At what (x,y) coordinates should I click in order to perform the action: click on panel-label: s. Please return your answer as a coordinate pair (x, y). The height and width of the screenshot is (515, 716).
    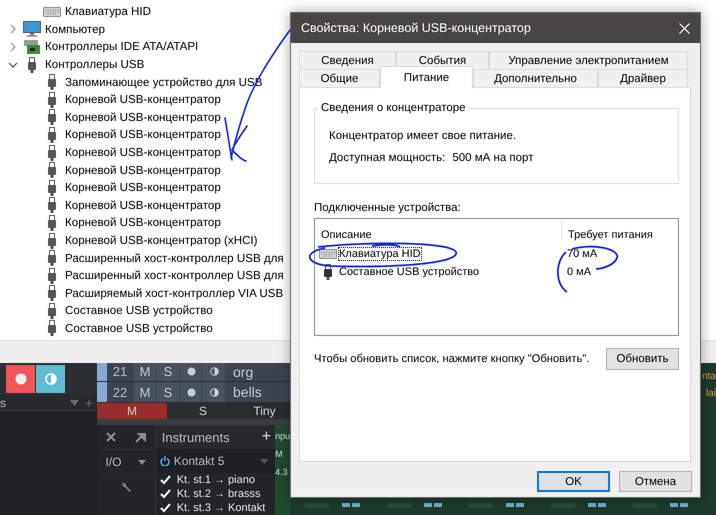
    Looking at the image, I should click on (3, 403).